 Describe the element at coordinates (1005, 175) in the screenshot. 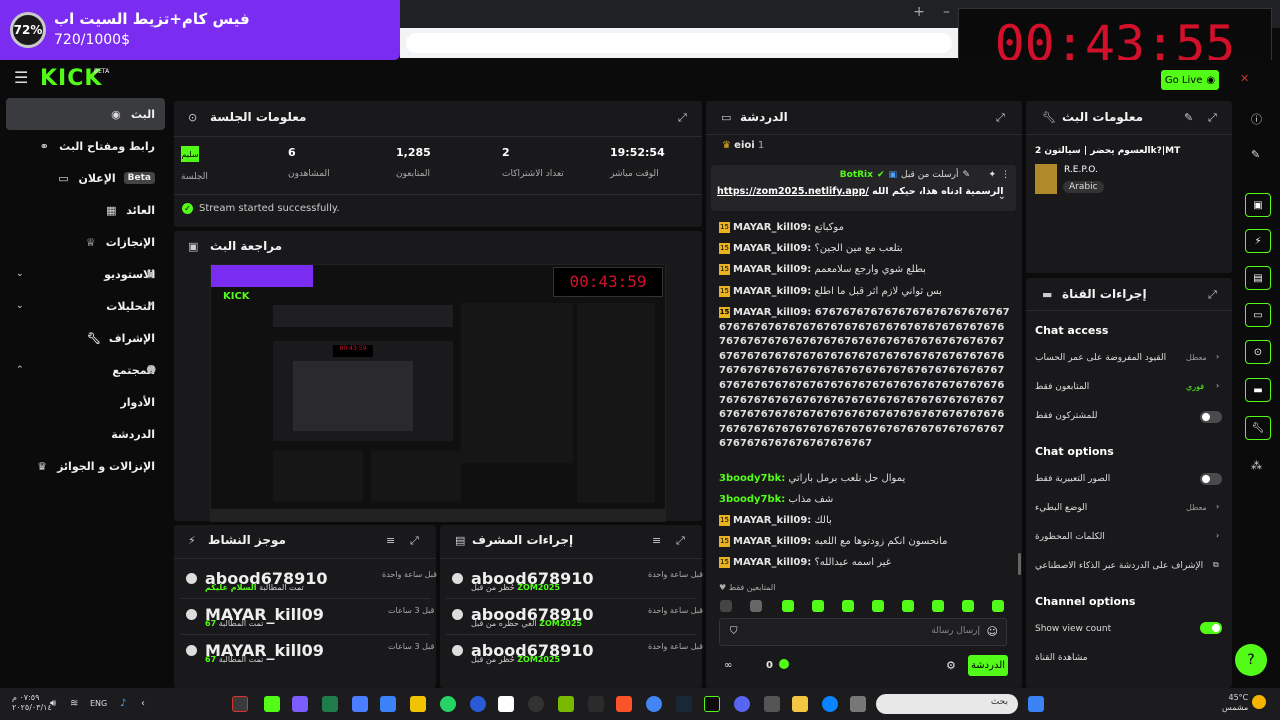

I see `more-icon: ⋮` at that location.